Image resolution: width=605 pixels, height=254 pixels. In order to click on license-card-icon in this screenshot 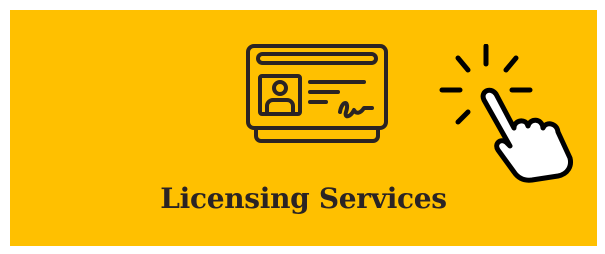, I will do `click(317, 93)`.